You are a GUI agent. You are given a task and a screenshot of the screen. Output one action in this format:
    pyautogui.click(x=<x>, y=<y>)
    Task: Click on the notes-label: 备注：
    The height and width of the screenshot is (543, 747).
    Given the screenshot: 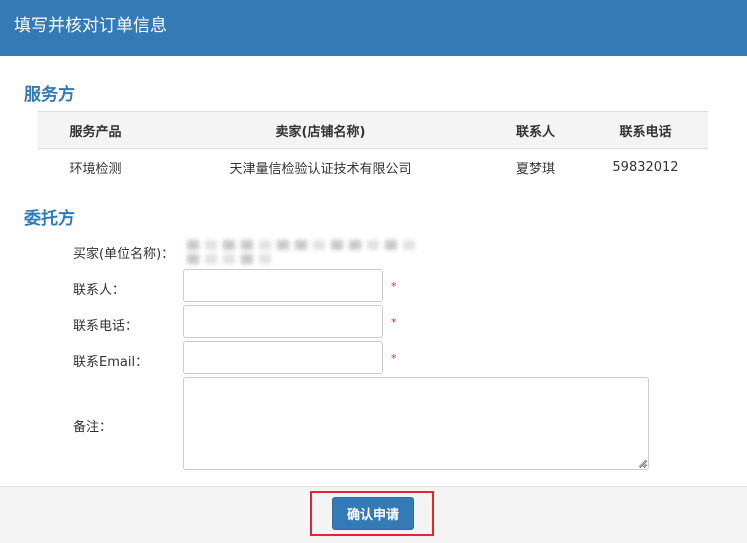 What is the action you would take?
    pyautogui.click(x=93, y=427)
    